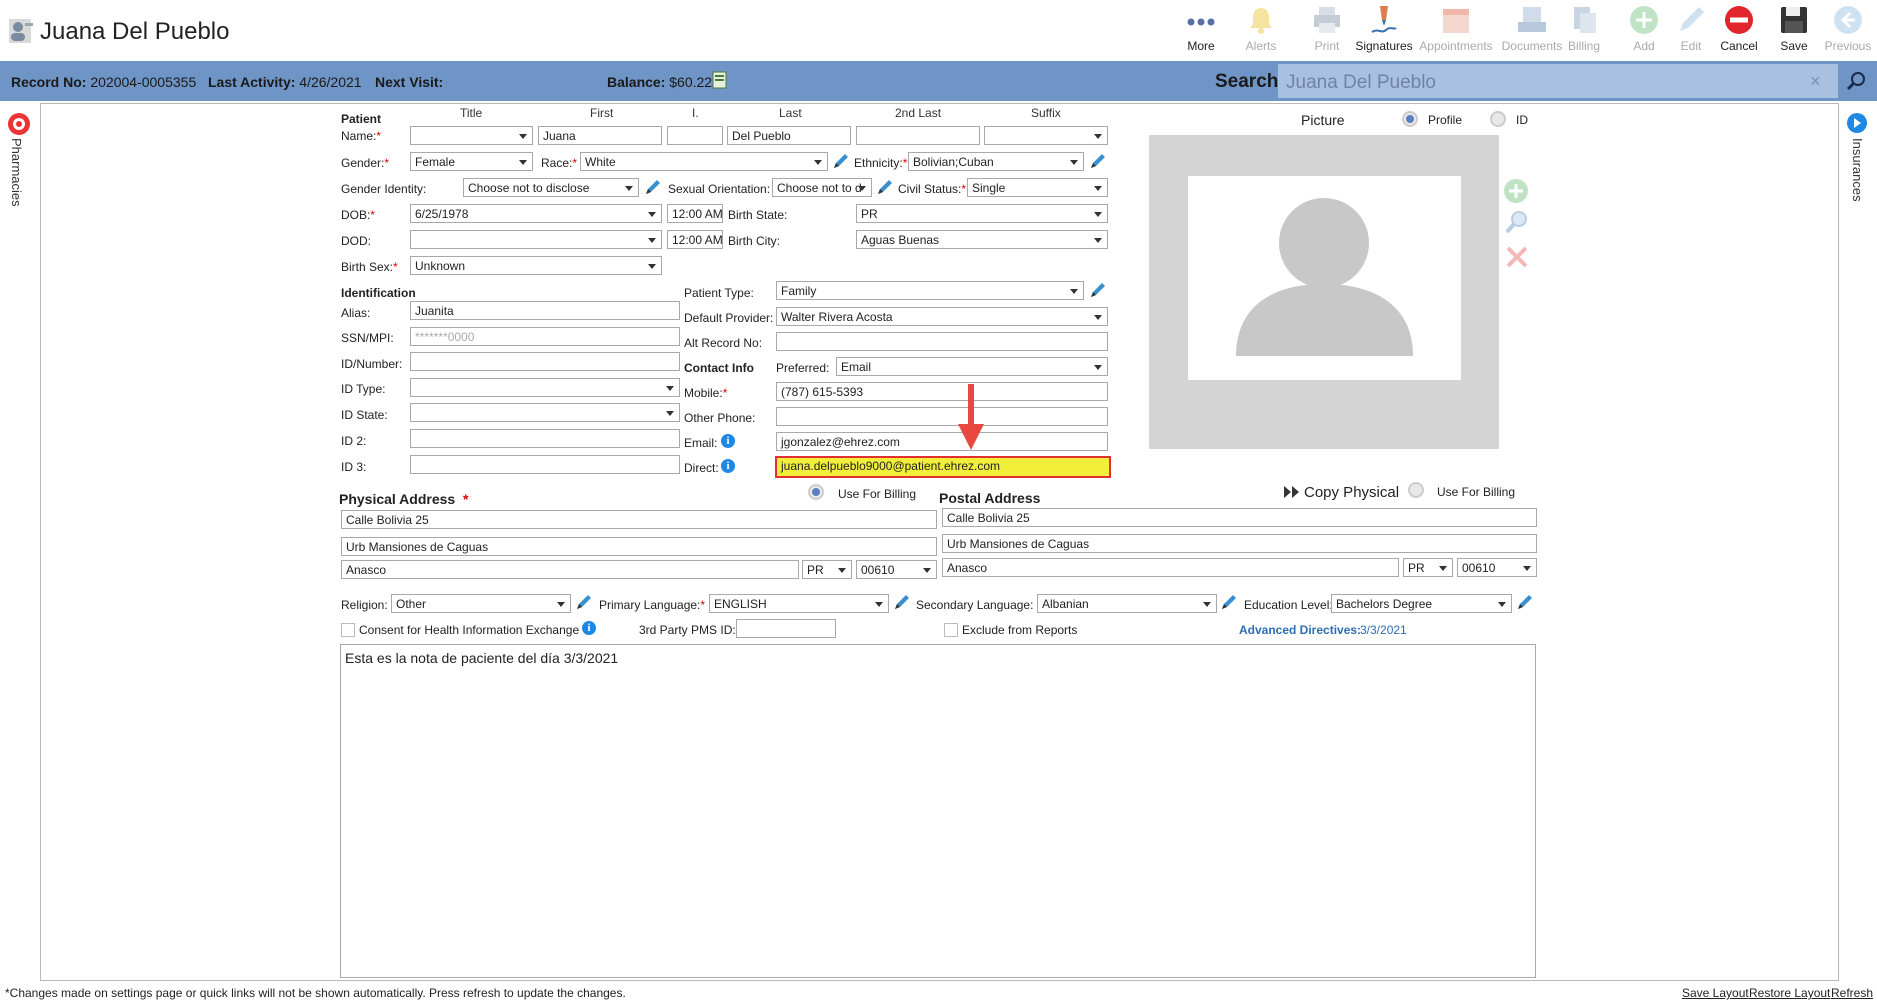 The image size is (1877, 1003). What do you see at coordinates (536, 239) in the screenshot?
I see `dod-field` at bounding box center [536, 239].